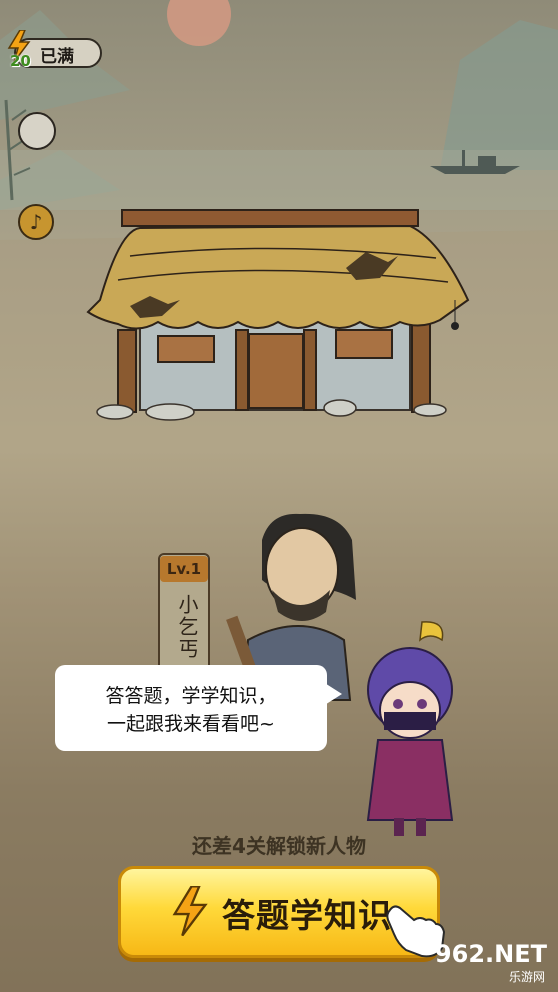  I want to click on speech-line-2: 一起跟我来看看吧~, so click(191, 724).